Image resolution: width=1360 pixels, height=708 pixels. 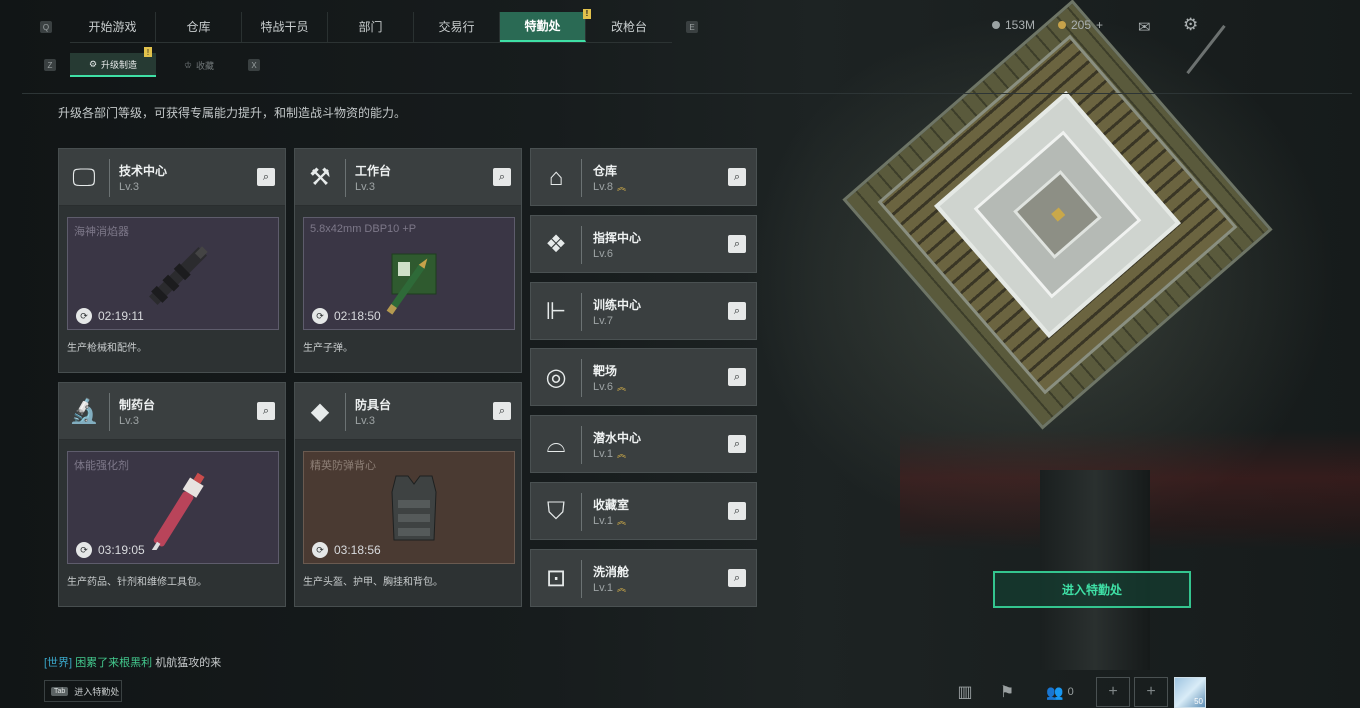 What do you see at coordinates (121, 316) in the screenshot?
I see `timer-value: 02:19:11` at bounding box center [121, 316].